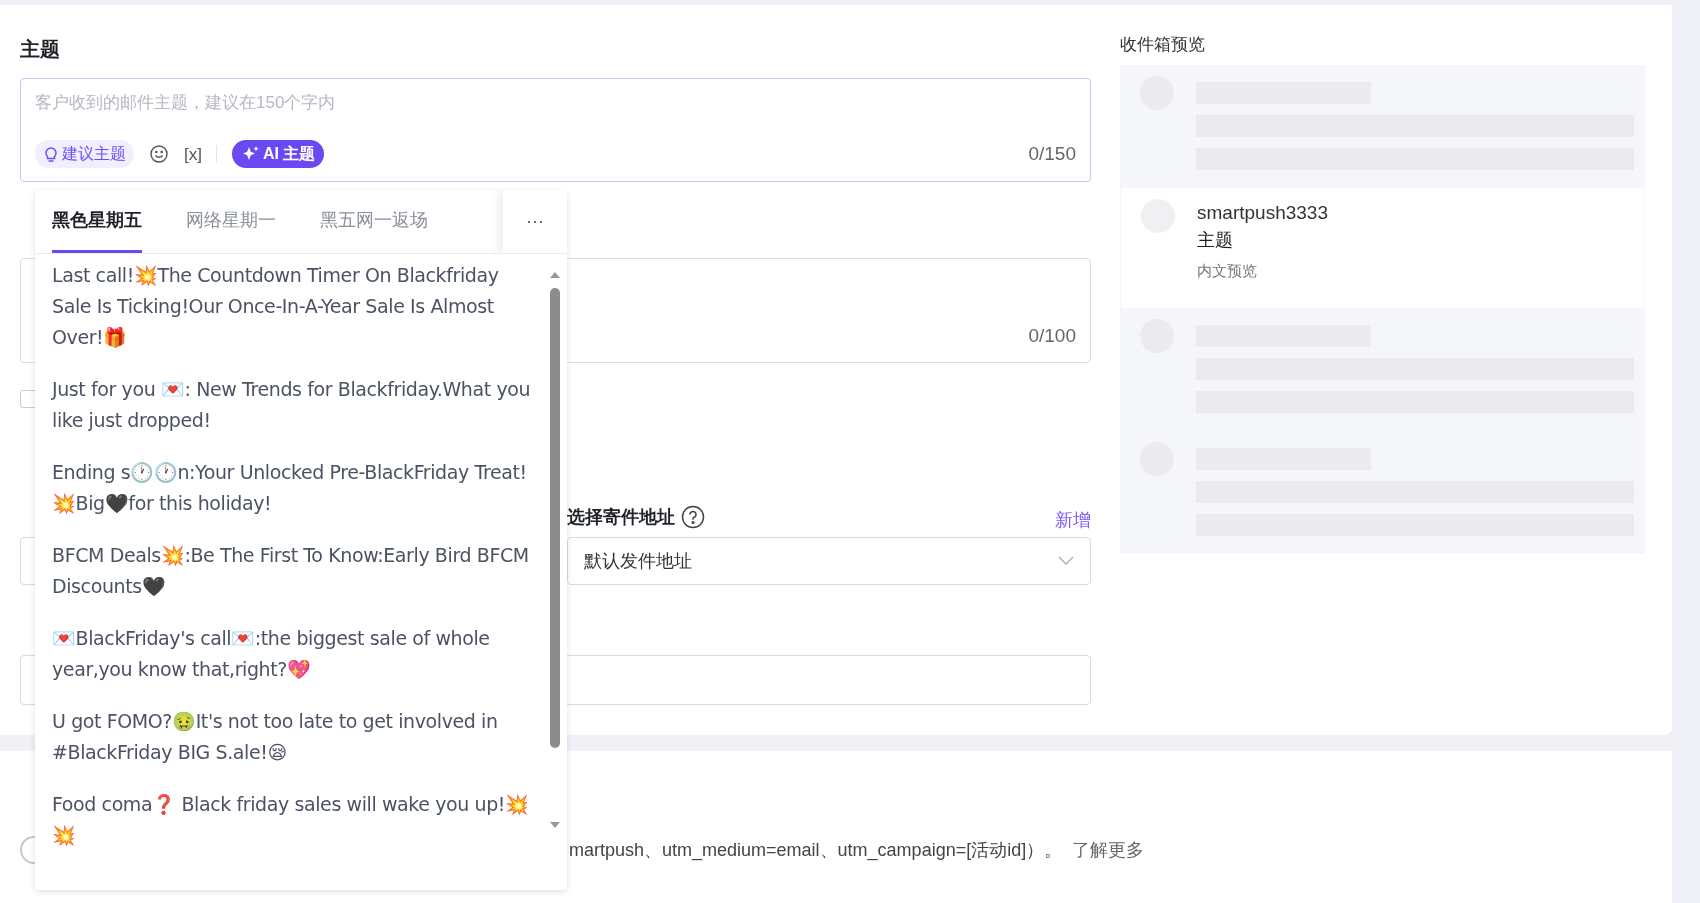 This screenshot has width=1700, height=903. What do you see at coordinates (40, 49) in the screenshot?
I see `field-label: 主题` at bounding box center [40, 49].